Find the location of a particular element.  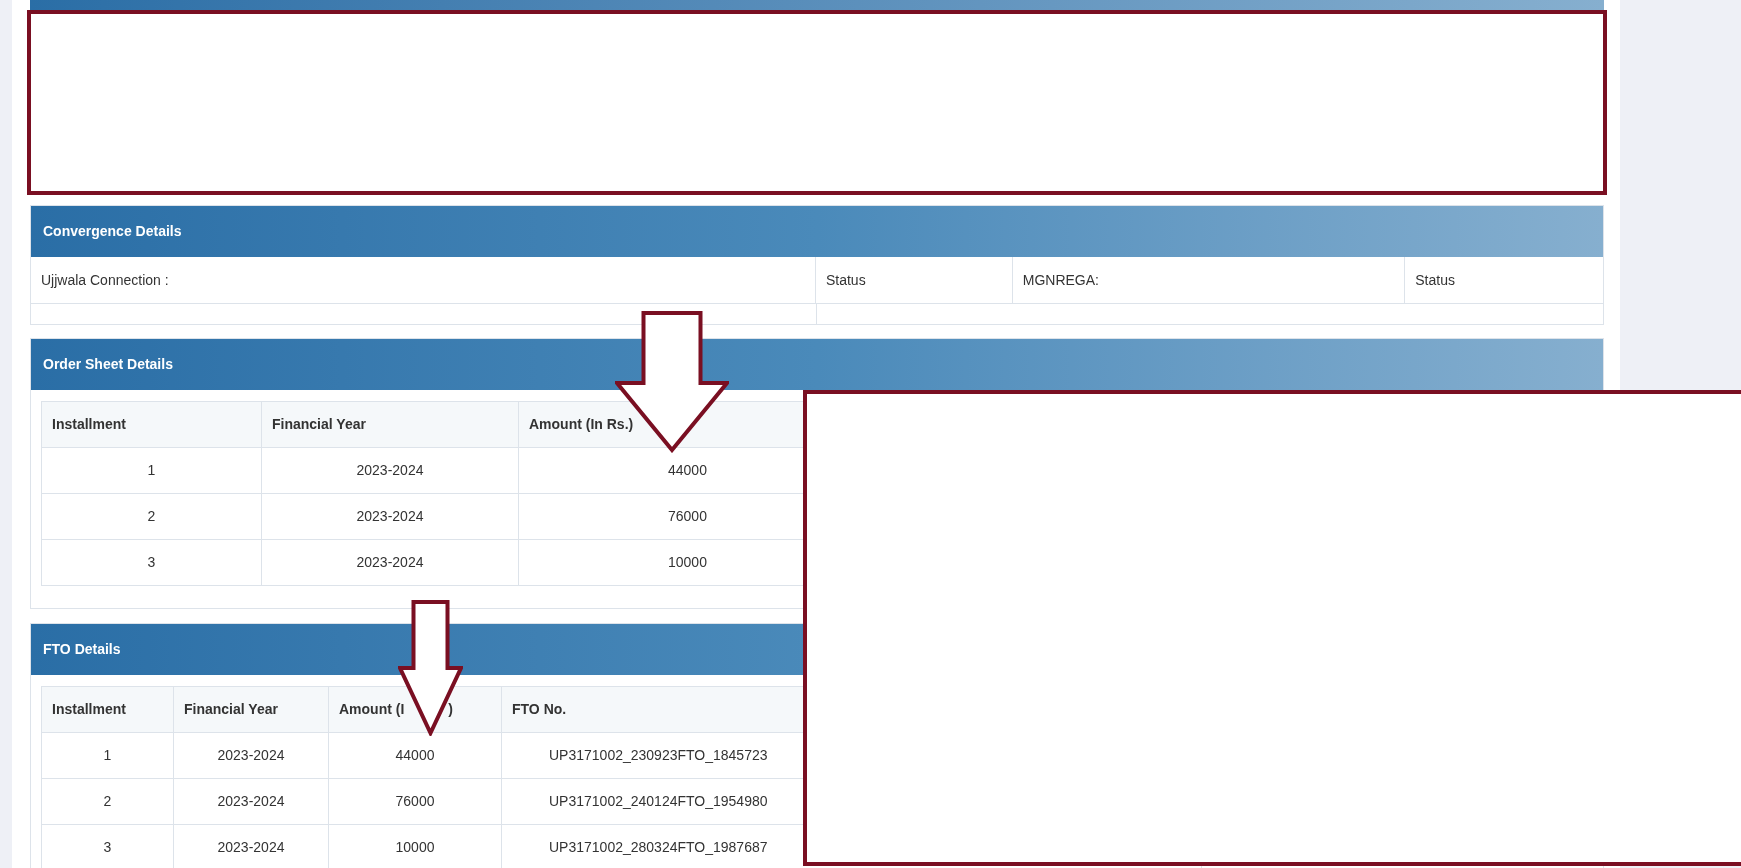

table-cell: MGNREGA: is located at coordinates (1209, 280).